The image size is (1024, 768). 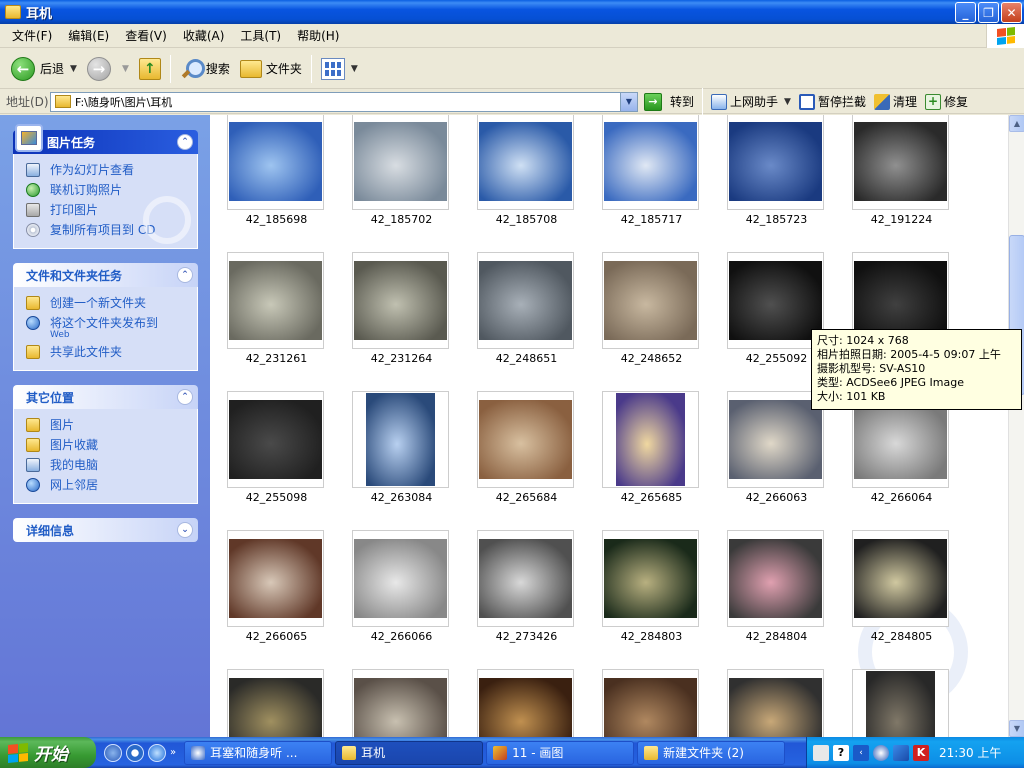 I want to click on share-folder-link: 共享此文件夹, so click(x=107, y=352).